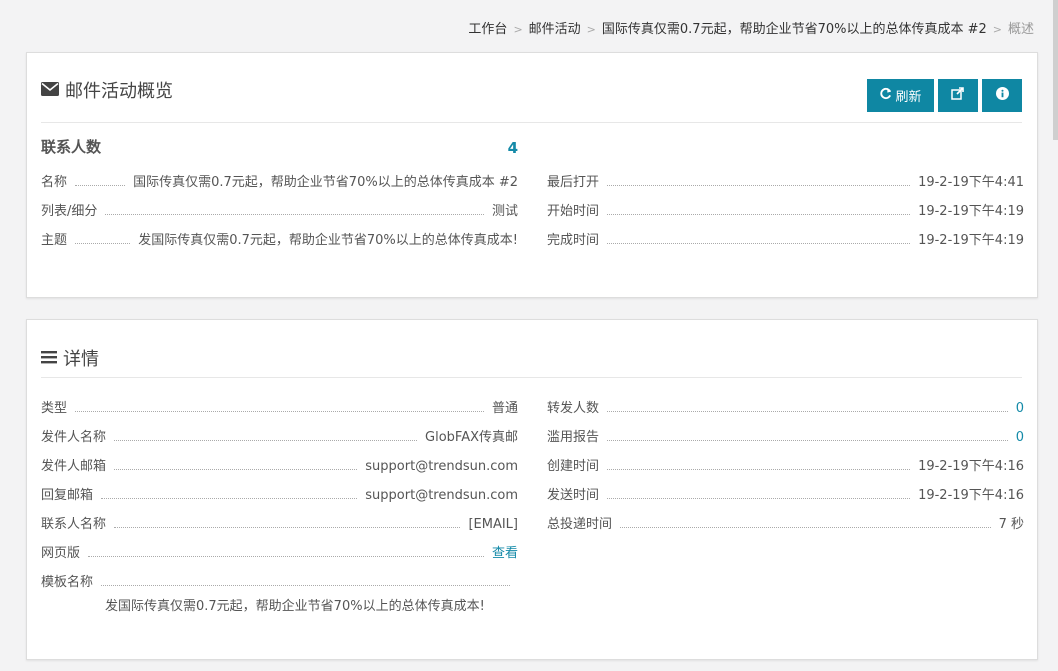 The height and width of the screenshot is (671, 1058). I want to click on last-opened-value: 19-2-19下午4:41, so click(971, 182).